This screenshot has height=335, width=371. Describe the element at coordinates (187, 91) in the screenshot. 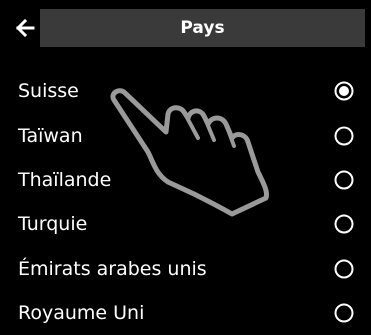

I see `country-row-suisse: Suisse` at that location.